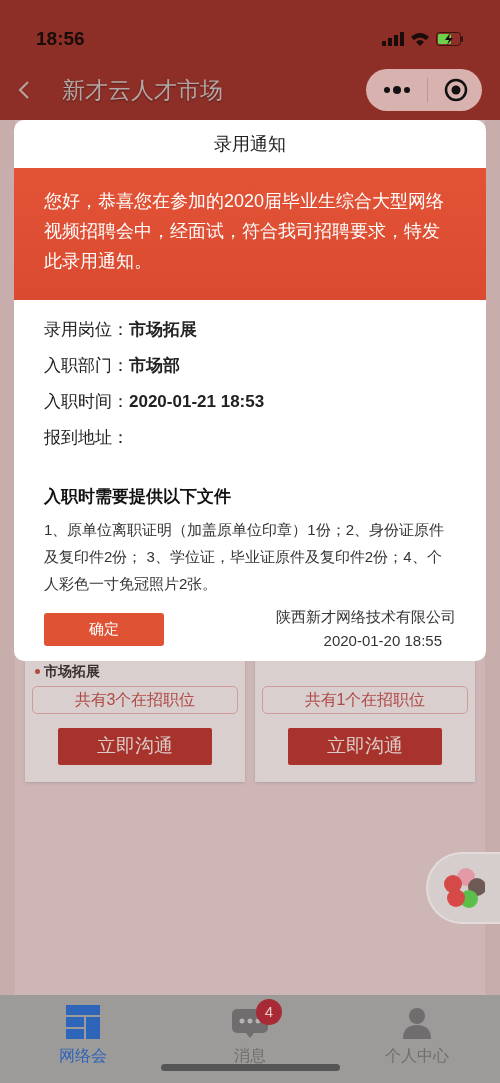 Image resolution: width=500 pixels, height=1083 pixels. I want to click on field-value: 2020-01-21 18:53, so click(197, 402).